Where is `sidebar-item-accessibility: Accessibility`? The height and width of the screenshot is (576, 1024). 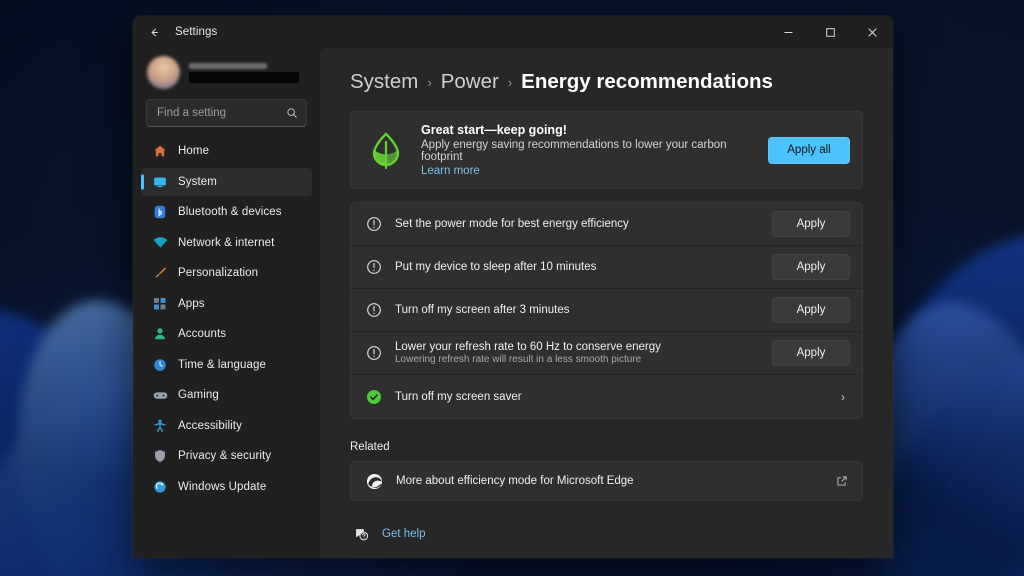 sidebar-item-accessibility: Accessibility is located at coordinates (226, 426).